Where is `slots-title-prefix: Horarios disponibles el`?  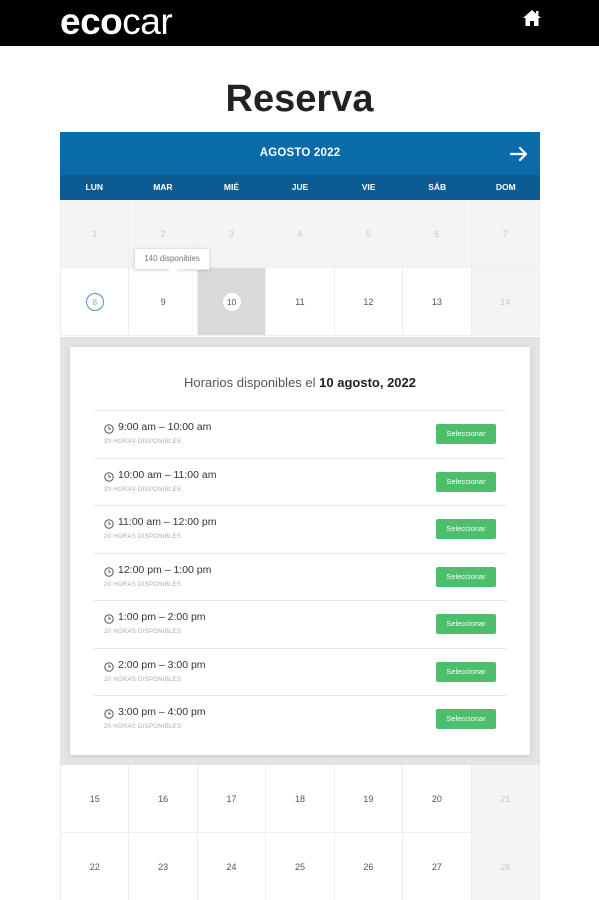
slots-title-prefix: Horarios disponibles el is located at coordinates (250, 382).